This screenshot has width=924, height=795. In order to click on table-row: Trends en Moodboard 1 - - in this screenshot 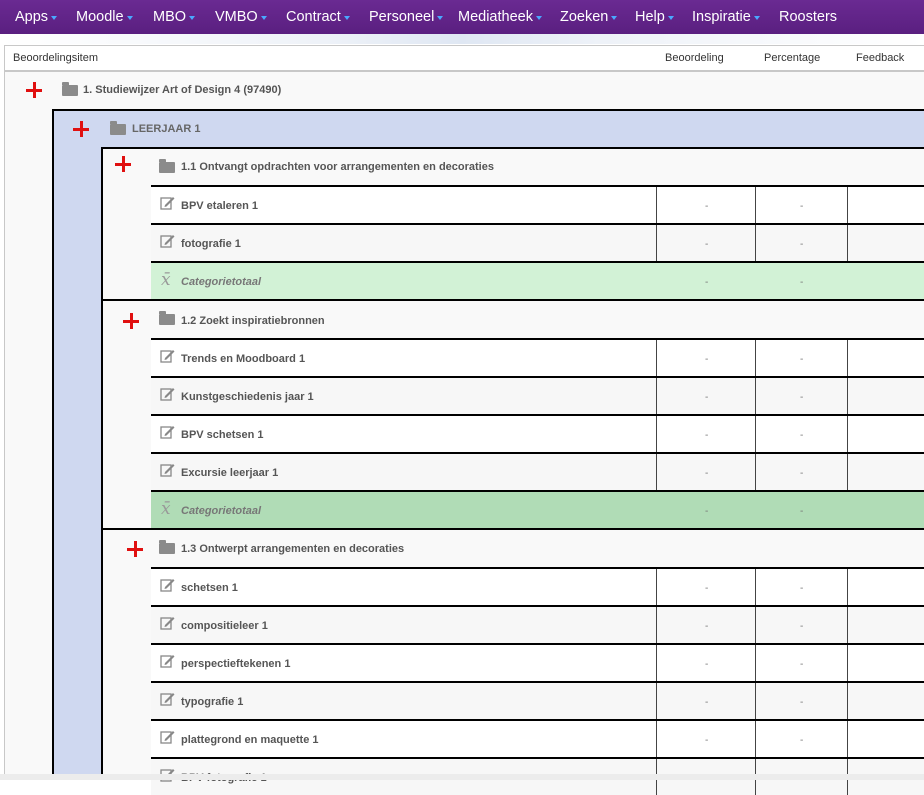, I will do `click(537, 357)`.